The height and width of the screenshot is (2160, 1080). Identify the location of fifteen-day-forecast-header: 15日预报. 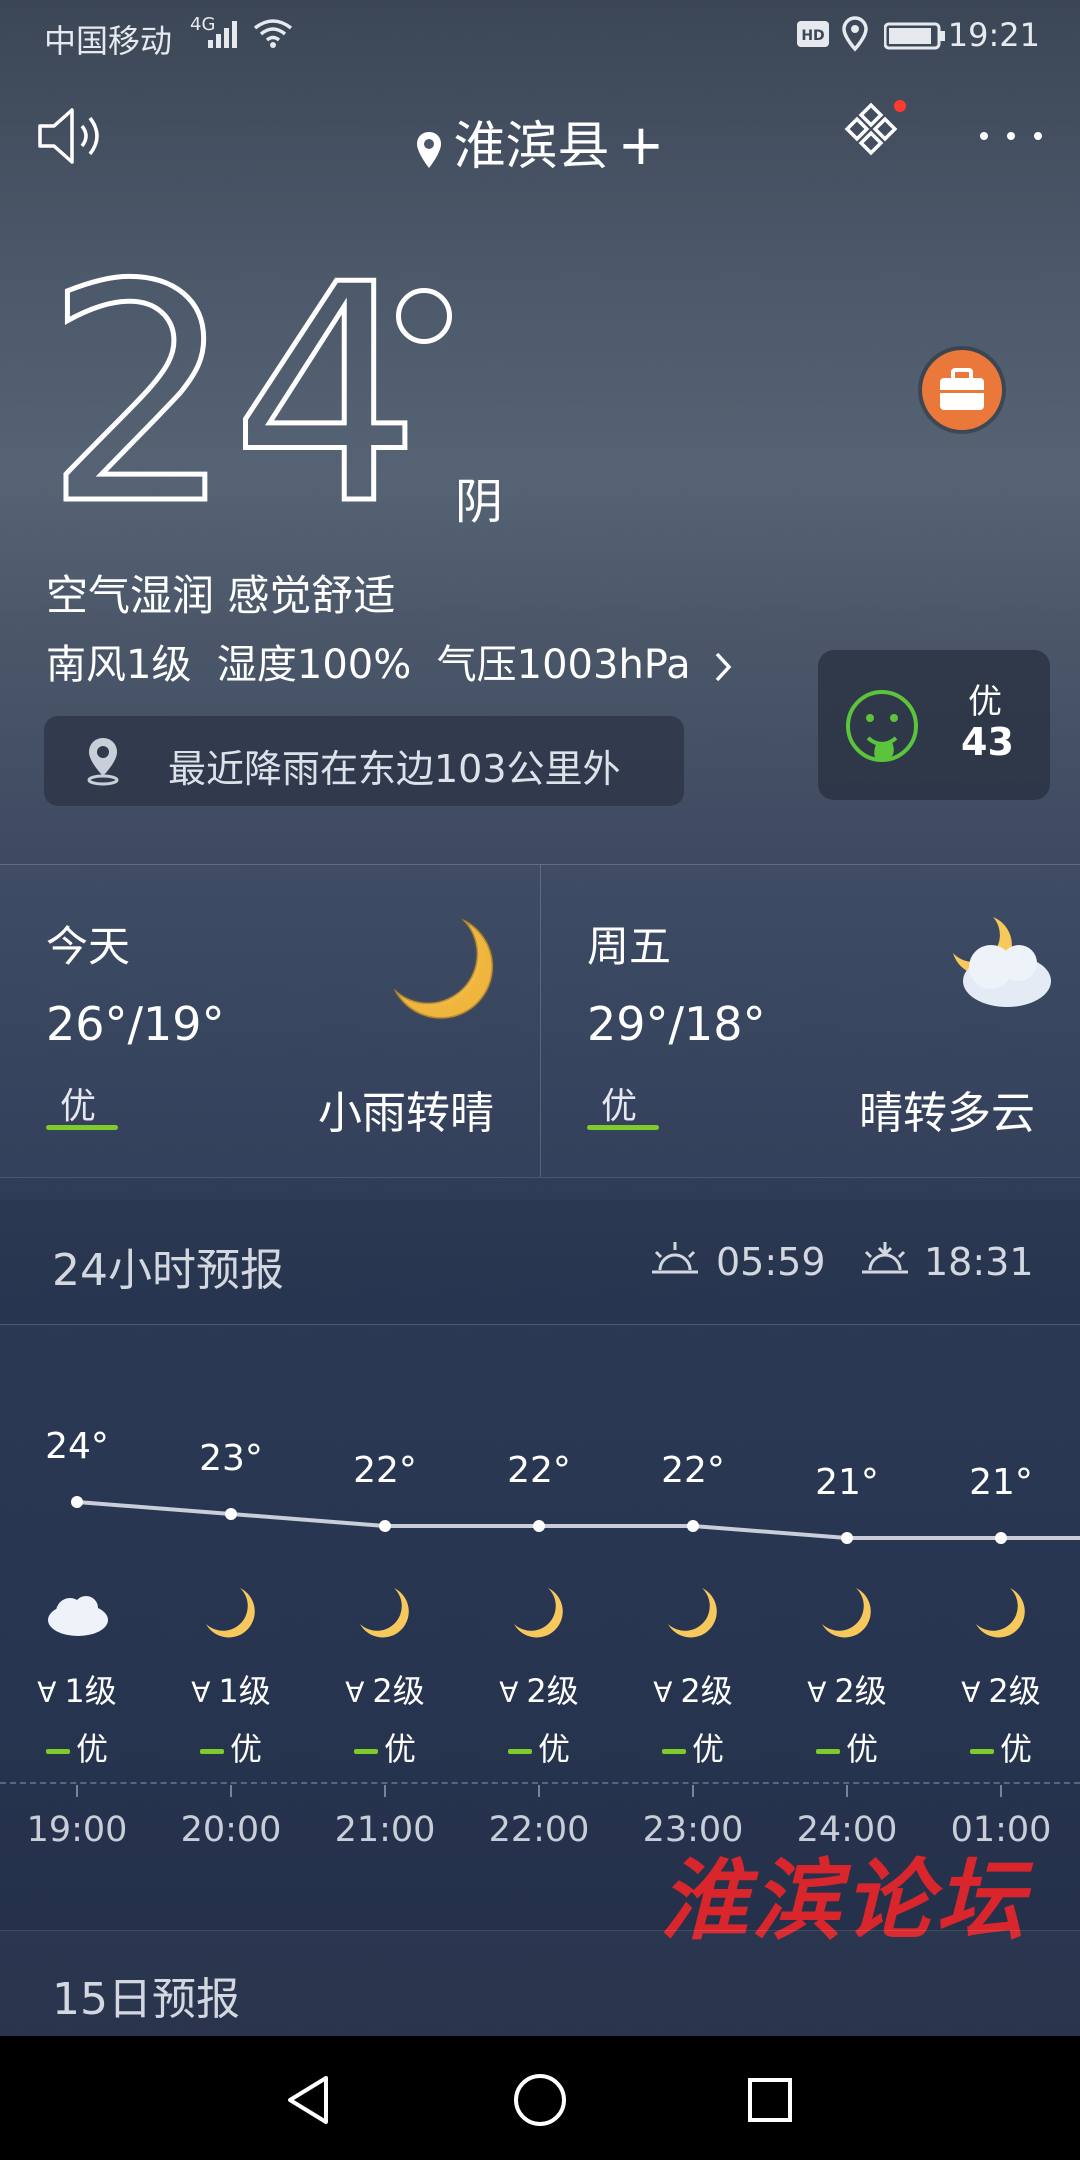
(540, 1983).